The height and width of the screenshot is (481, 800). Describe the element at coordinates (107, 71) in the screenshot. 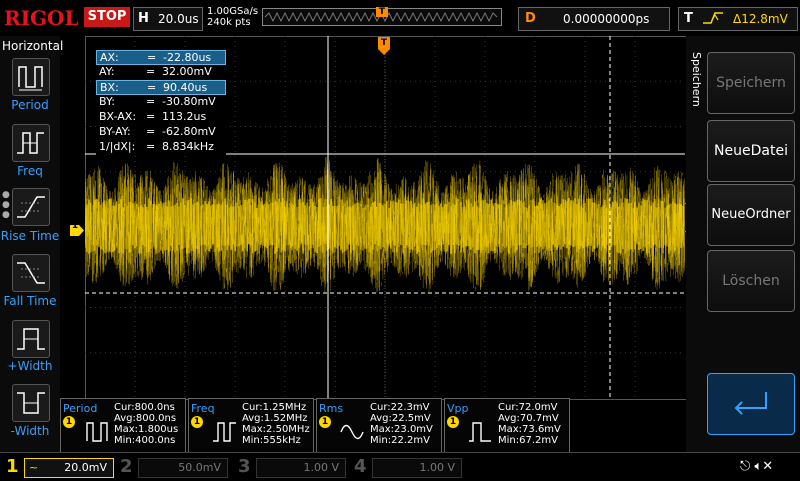

I see `cursor-readout-name: AY:` at that location.